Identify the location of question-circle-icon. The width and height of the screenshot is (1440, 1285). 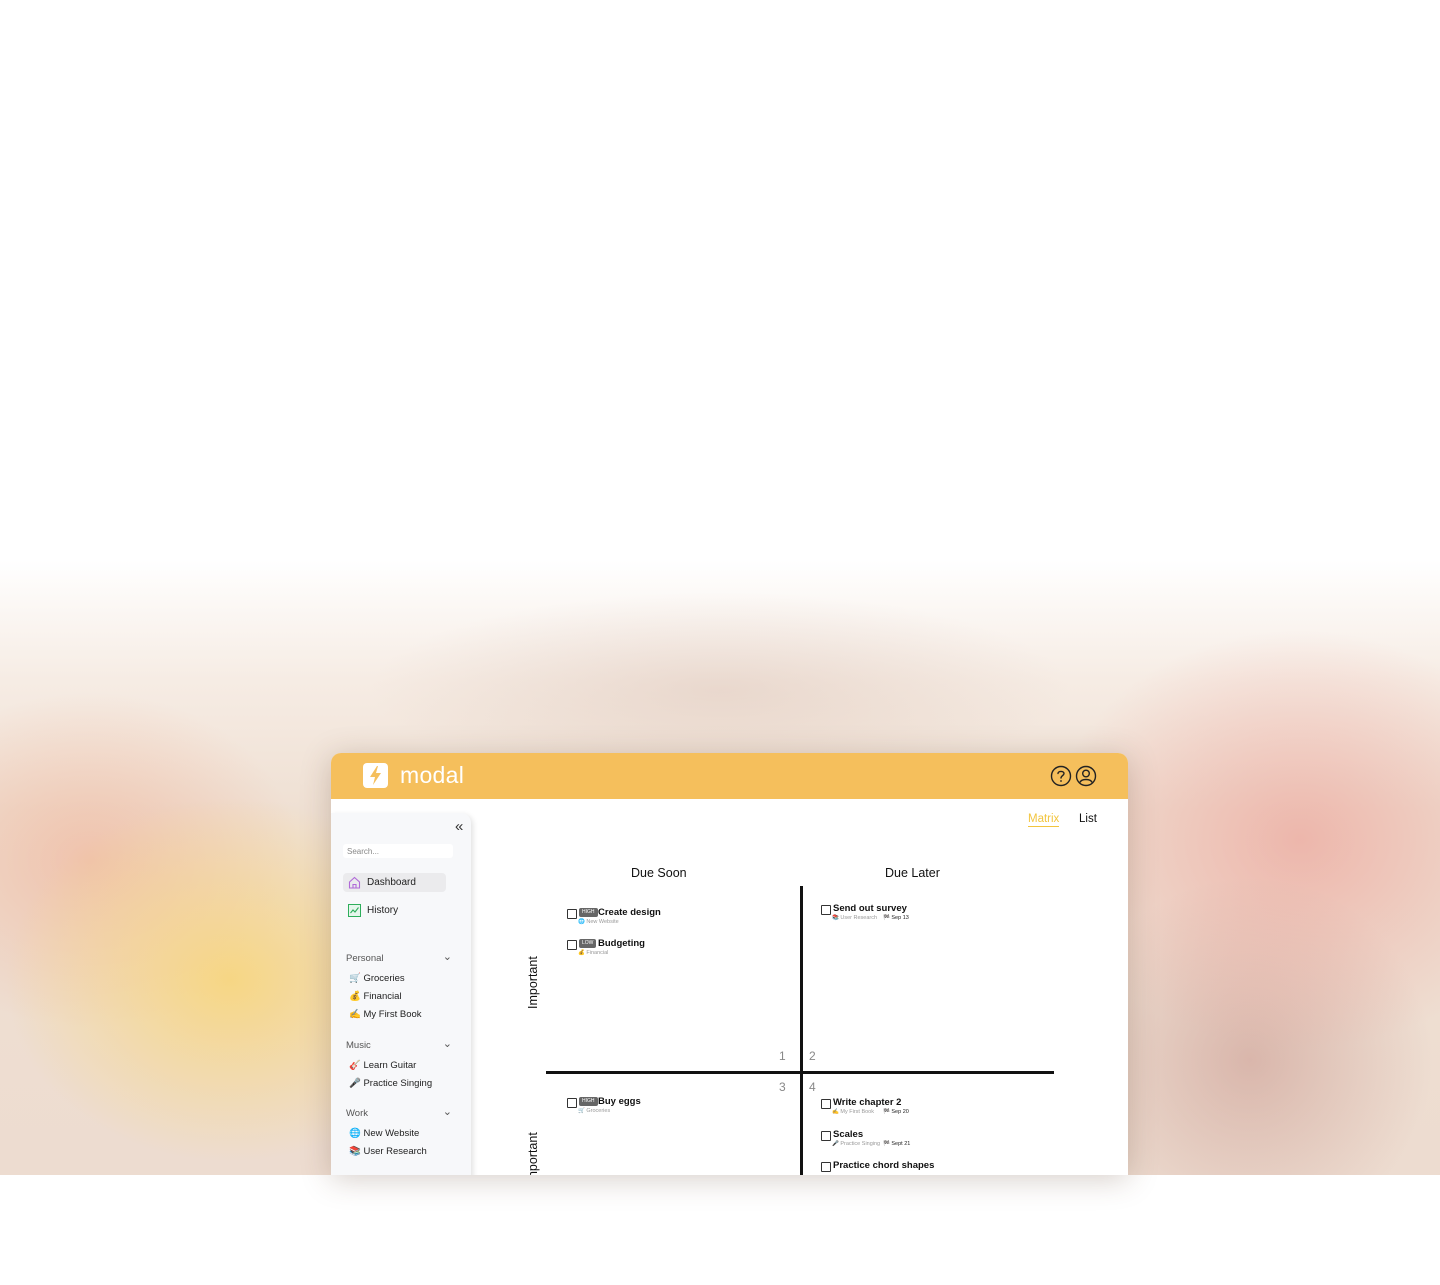
(1061, 776).